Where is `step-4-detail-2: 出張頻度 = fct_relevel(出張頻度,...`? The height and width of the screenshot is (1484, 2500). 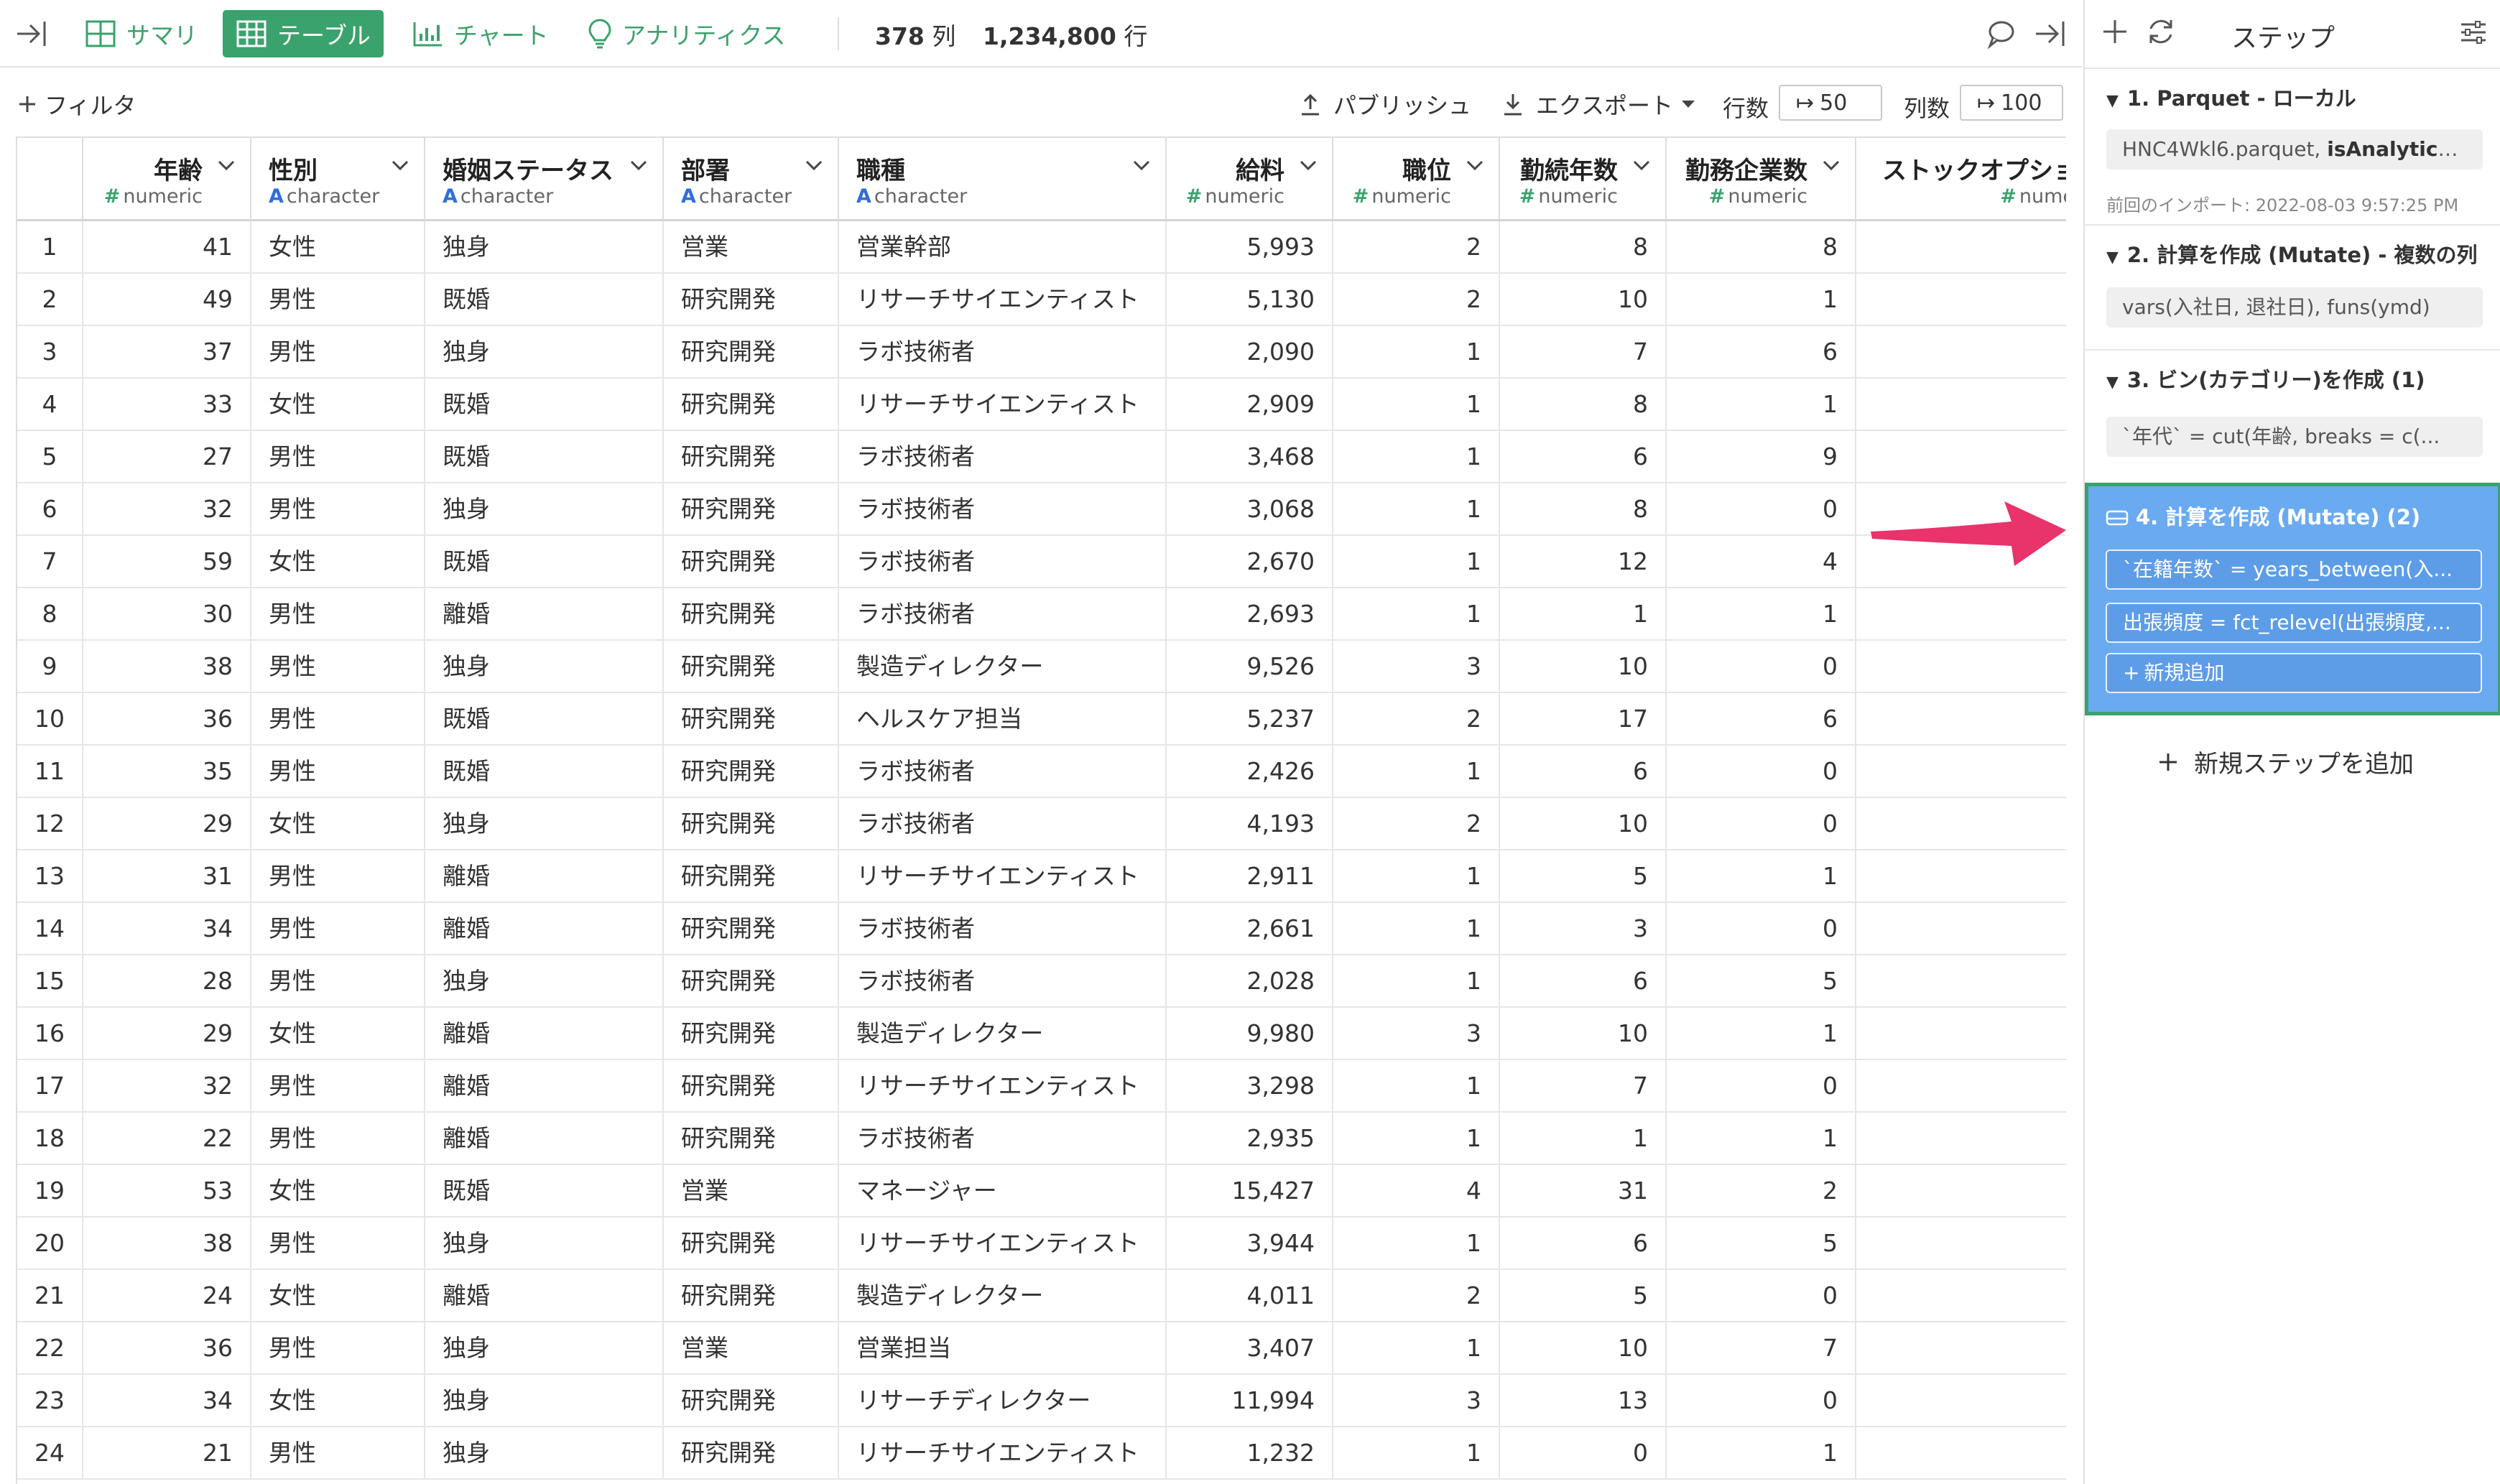
step-4-detail-2: 出張頻度 = fct_relevel(出張頻度,... is located at coordinates (2294, 623).